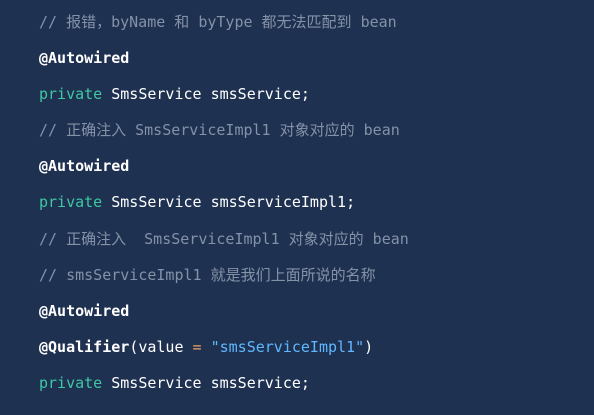 This screenshot has width=594, height=415. I want to click on identifier-text: smsServiceImpl1, so click(278, 202).